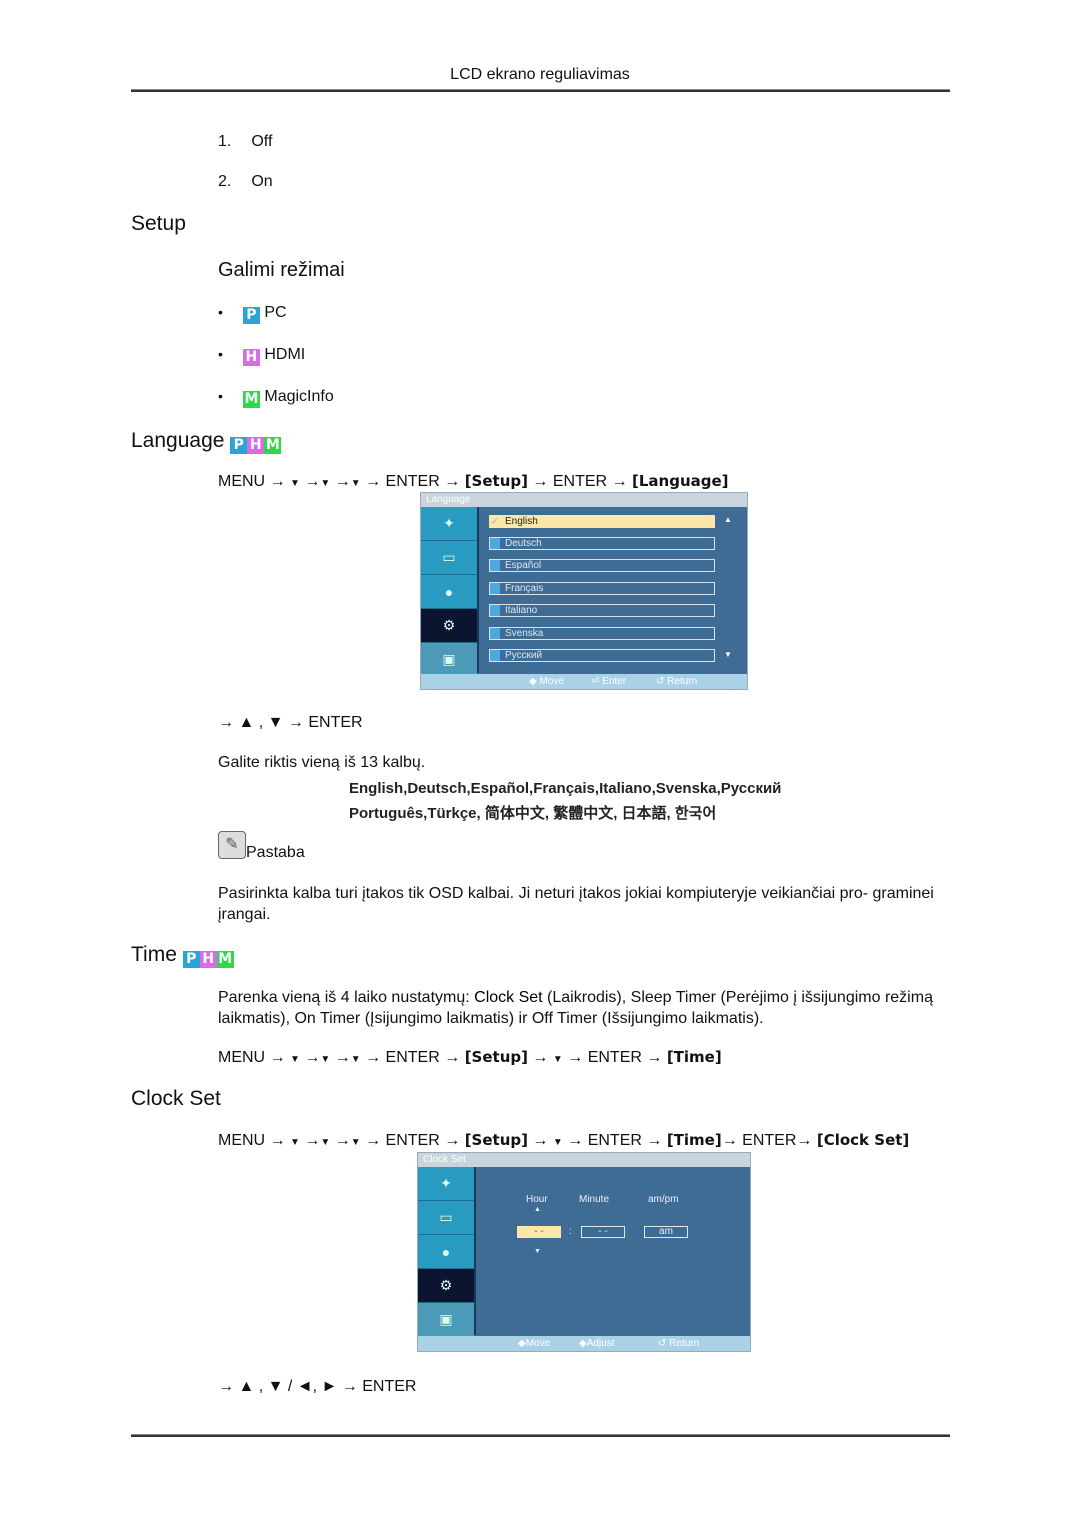 The width and height of the screenshot is (1080, 1527). I want to click on list-item-on: 2. On, so click(245, 182).